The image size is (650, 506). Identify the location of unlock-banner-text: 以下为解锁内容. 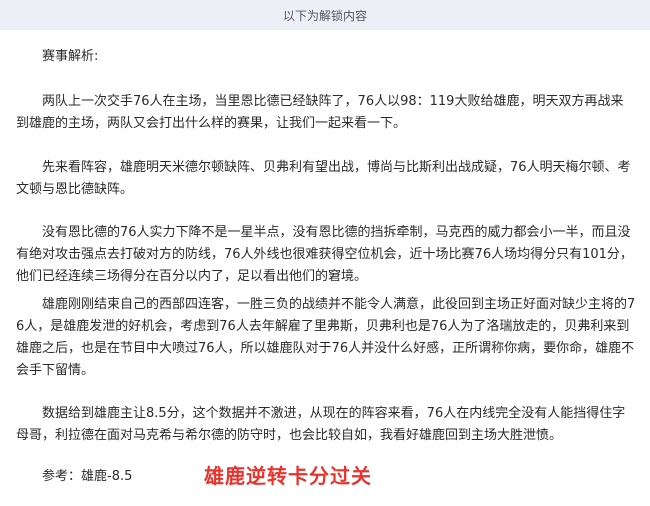
(324, 15).